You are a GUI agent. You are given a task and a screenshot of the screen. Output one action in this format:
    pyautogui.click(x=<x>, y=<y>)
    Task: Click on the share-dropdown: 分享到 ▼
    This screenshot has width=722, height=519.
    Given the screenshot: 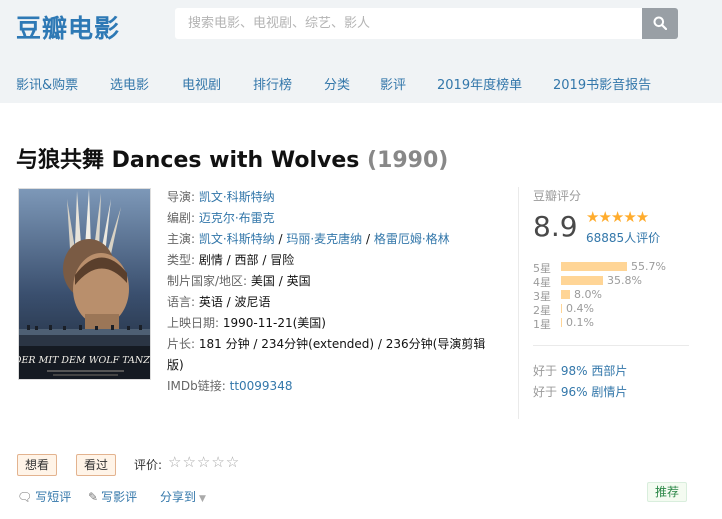 What is the action you would take?
    pyautogui.click(x=183, y=496)
    